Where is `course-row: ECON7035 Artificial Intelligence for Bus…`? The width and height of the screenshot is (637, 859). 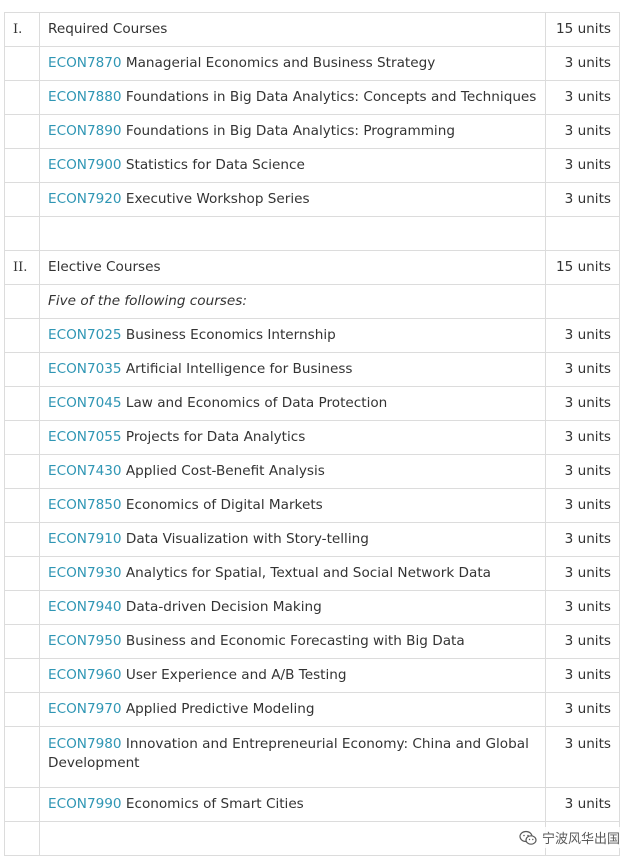
course-row: ECON7035 Artificial Intelligence for Bus… is located at coordinates (312, 369).